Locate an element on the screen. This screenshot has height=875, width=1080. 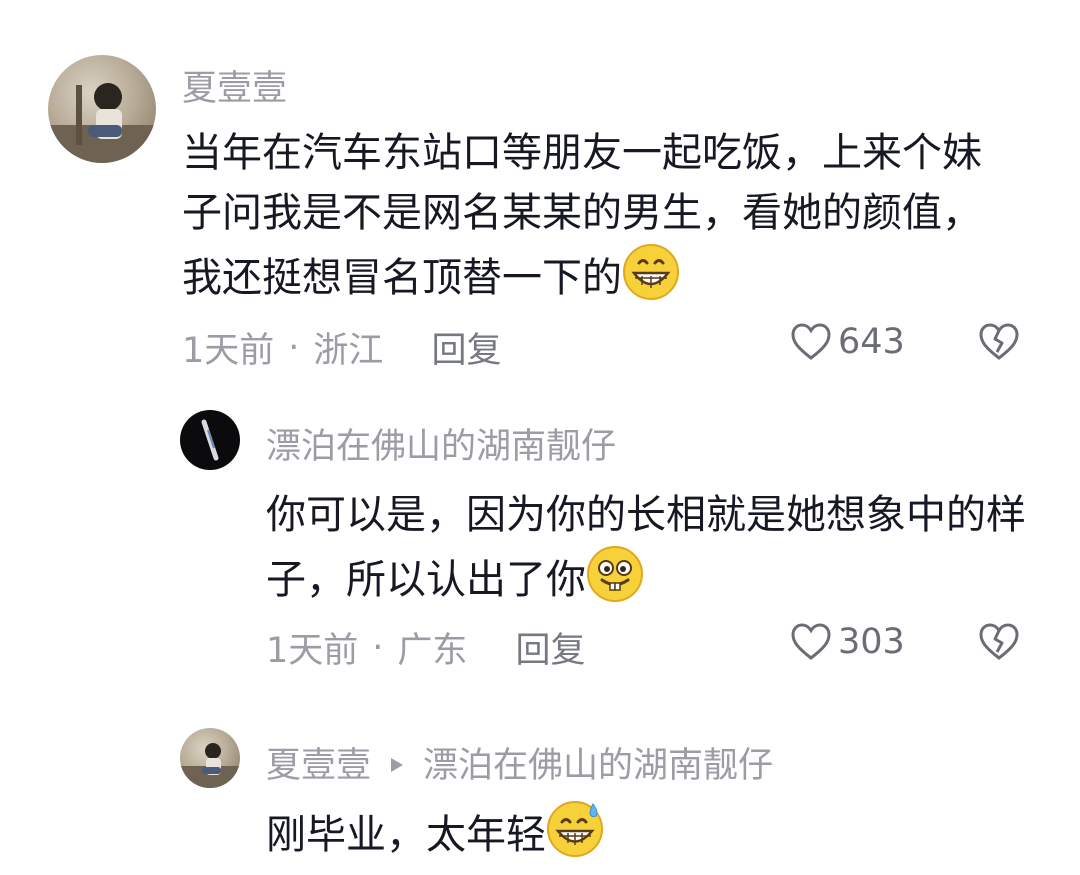
comment-meta: 1天前 · 广东 回复 is located at coordinates (425, 647).